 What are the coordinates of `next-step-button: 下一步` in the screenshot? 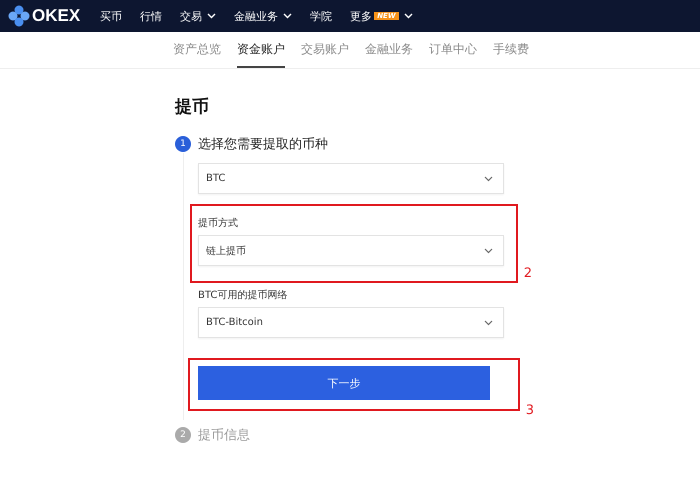 It's located at (344, 383).